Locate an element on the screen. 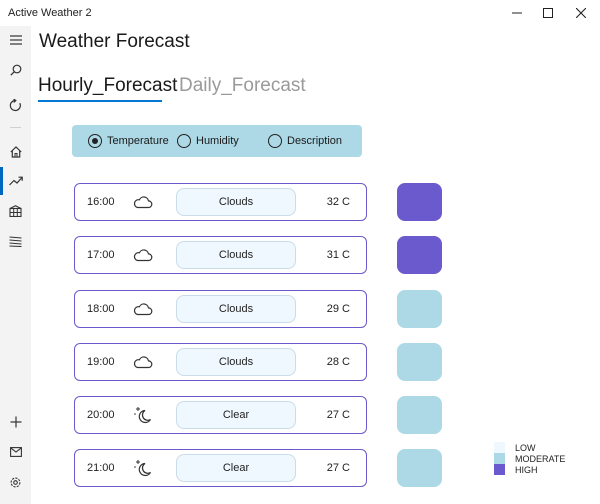  temperature-radio-label: Temperature is located at coordinates (138, 141).